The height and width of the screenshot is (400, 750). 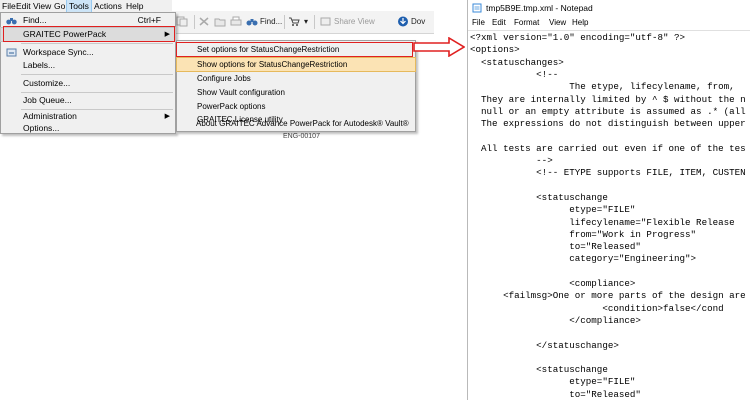 I want to click on copy-icon, so click(x=182, y=21).